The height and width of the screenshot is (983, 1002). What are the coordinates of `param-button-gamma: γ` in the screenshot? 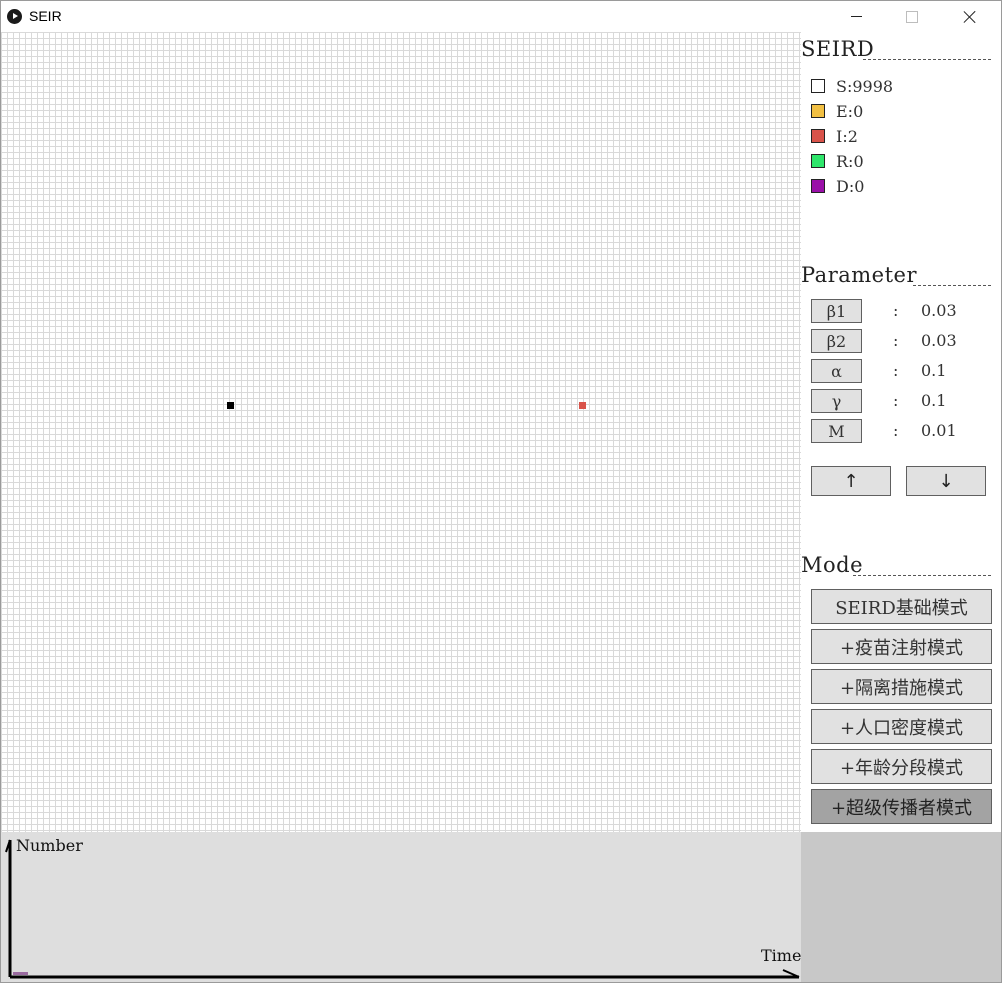 It's located at (836, 401).